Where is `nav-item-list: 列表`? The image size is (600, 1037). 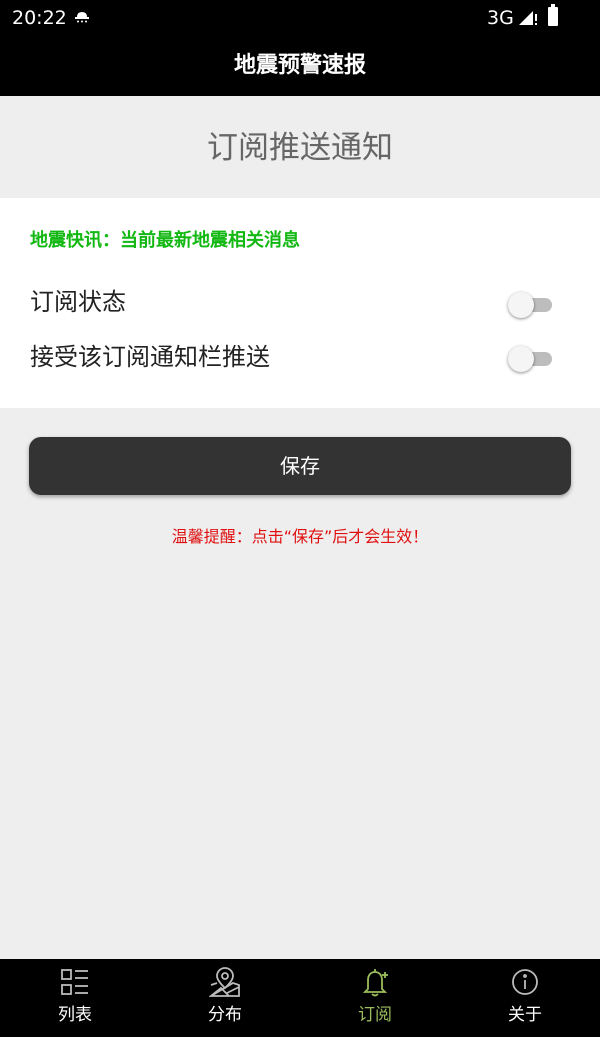
nav-item-list: 列表 is located at coordinates (75, 998).